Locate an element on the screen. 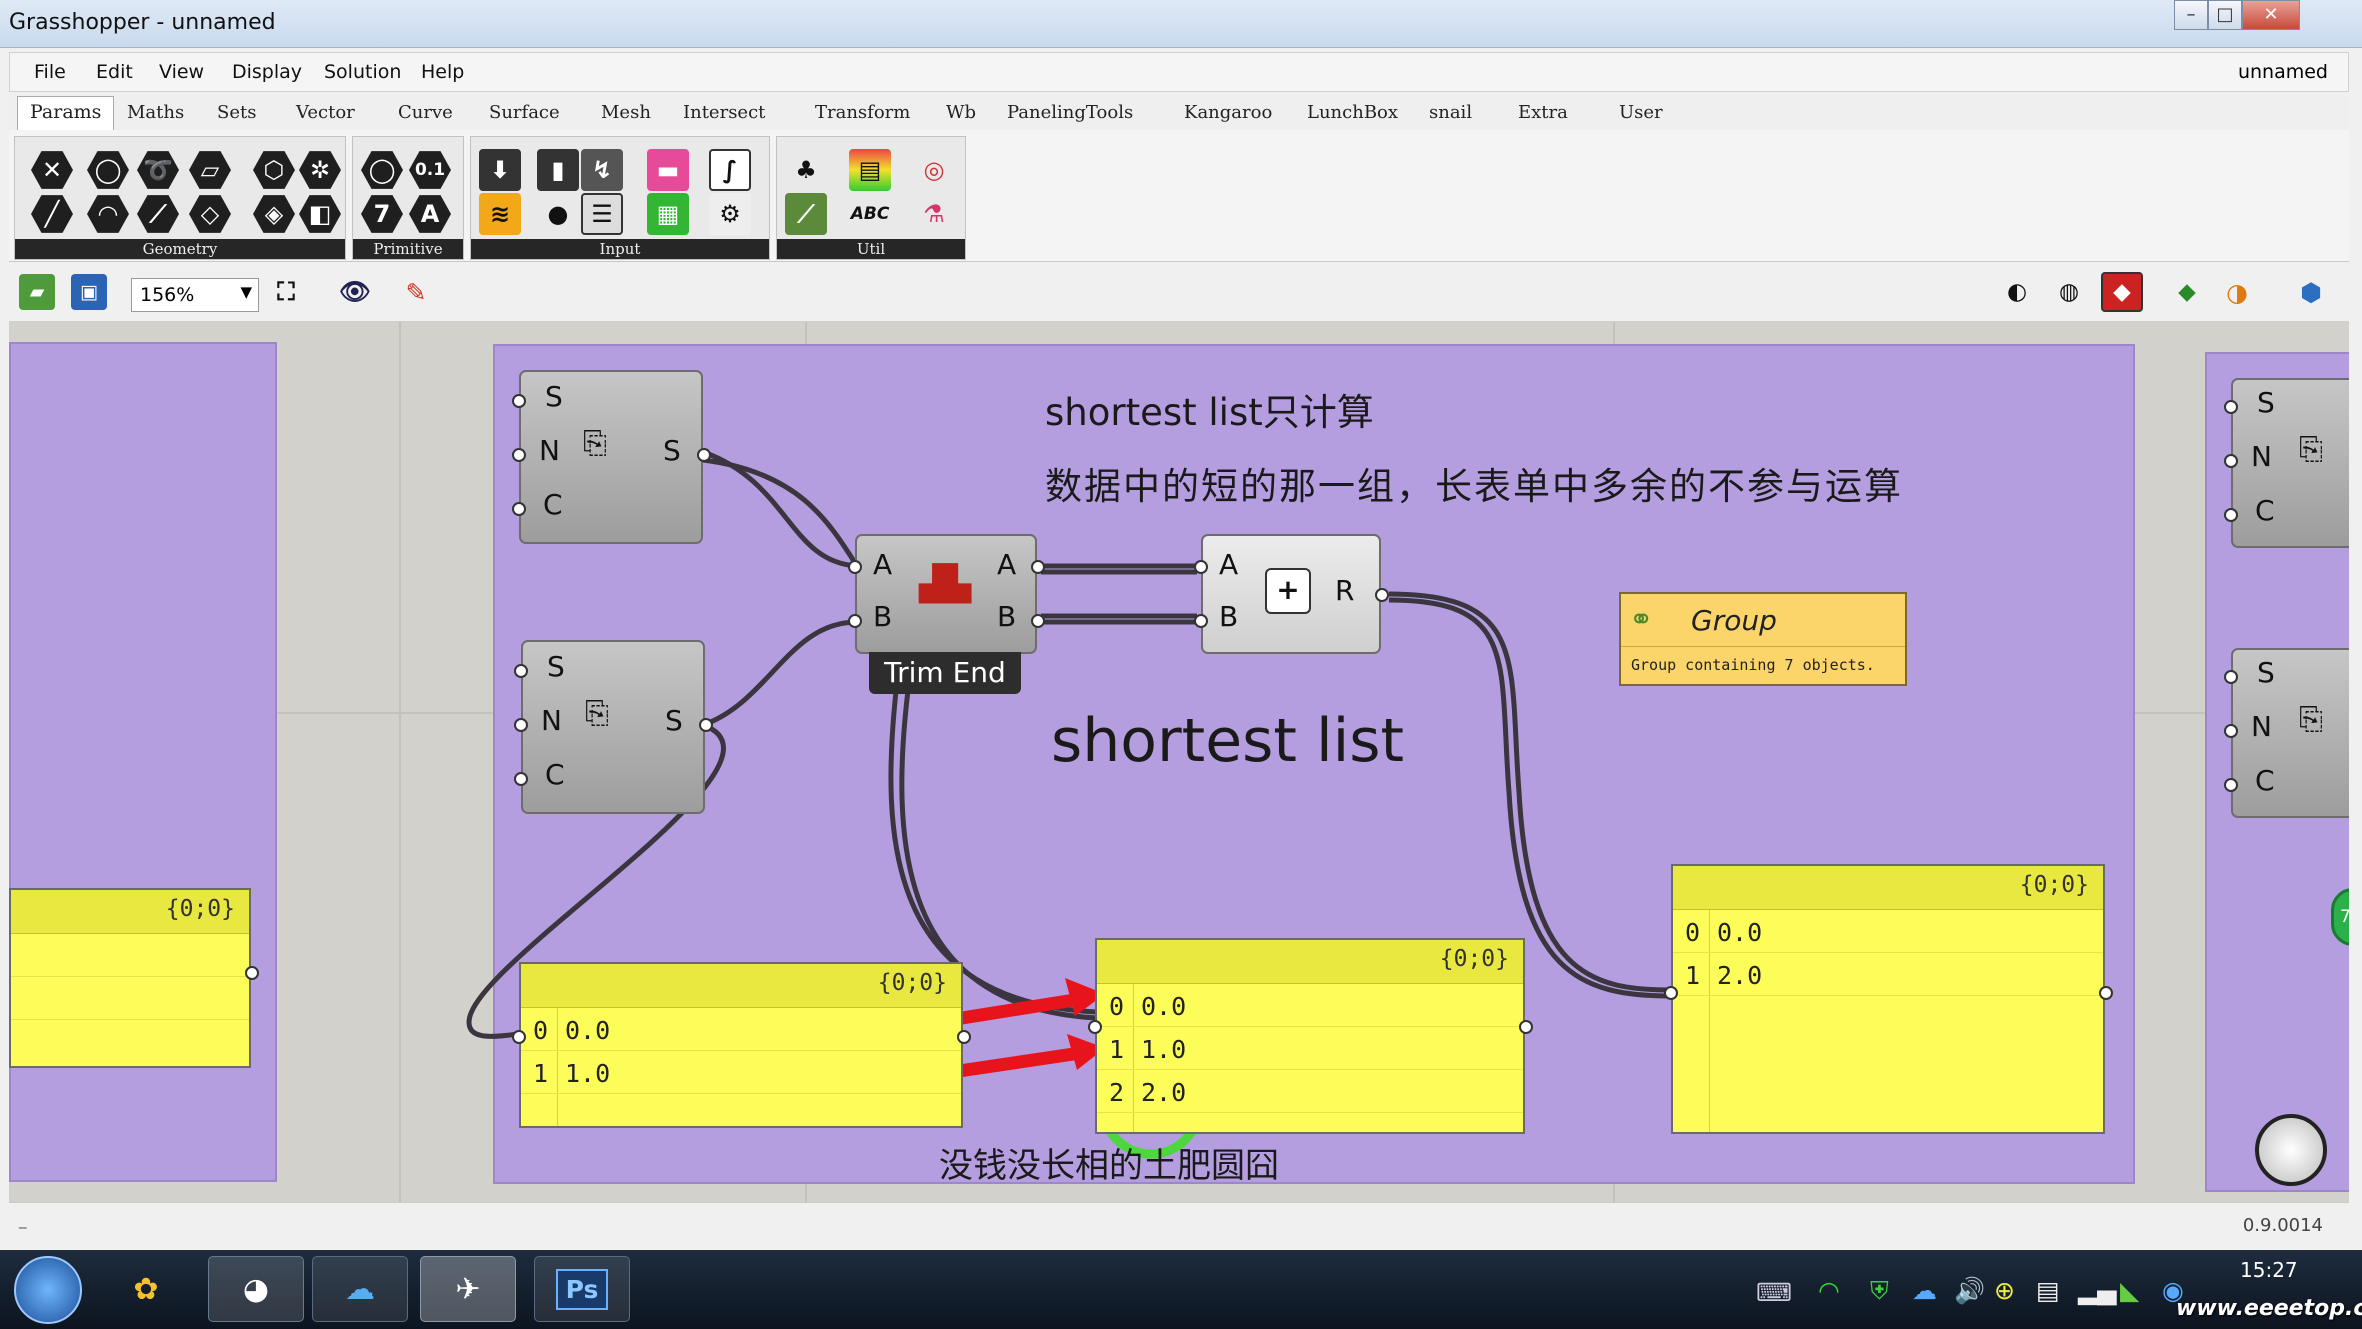  brep-param-icon: ⟋ is located at coordinates (158, 214).